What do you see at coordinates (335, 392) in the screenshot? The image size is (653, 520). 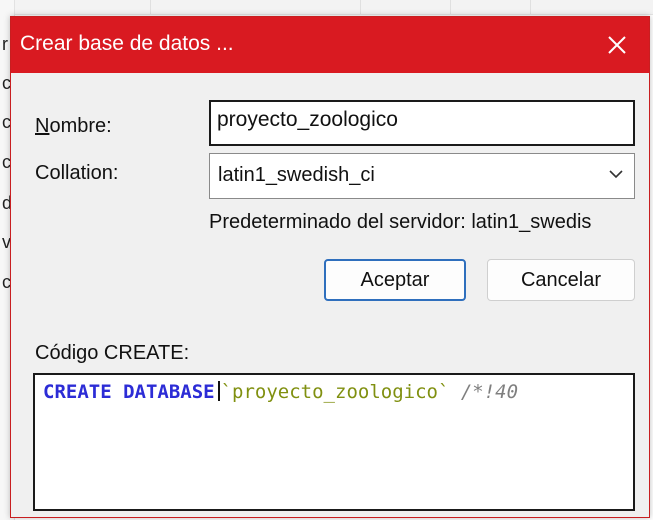 I see `code-database-name: `proyecto_zoologico`` at bounding box center [335, 392].